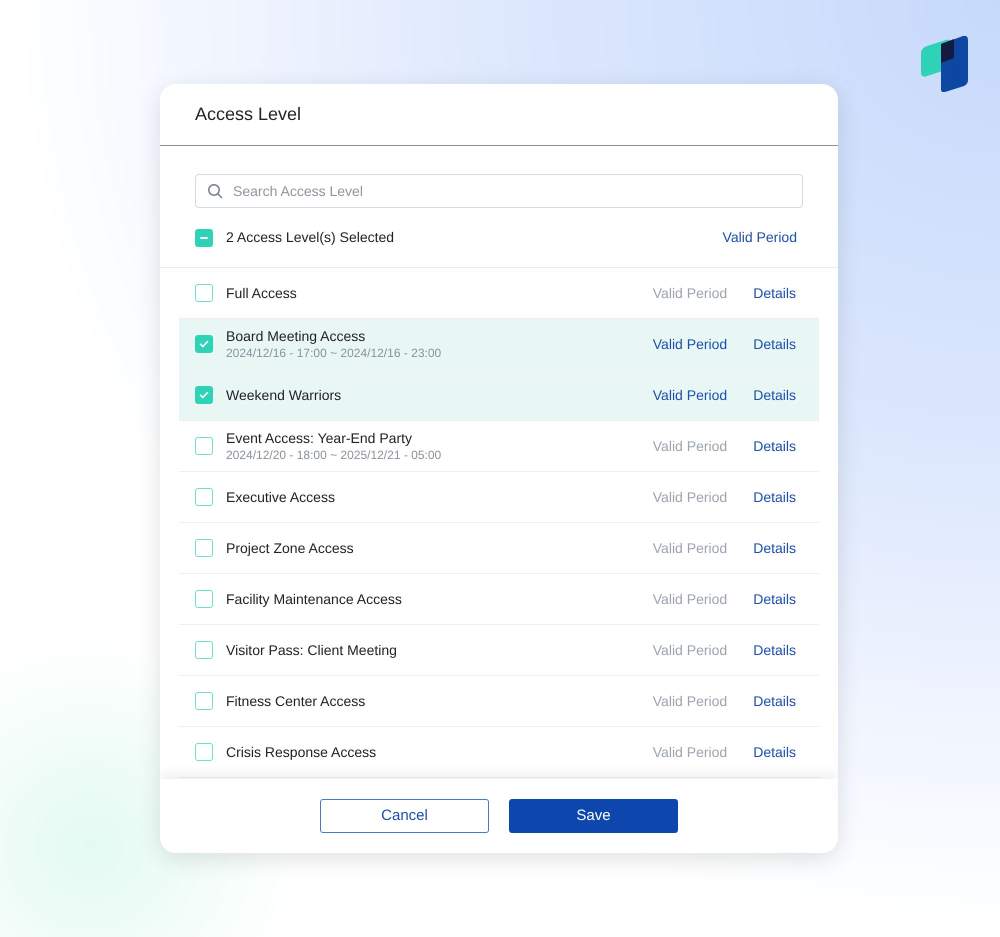 The width and height of the screenshot is (1000, 937). What do you see at coordinates (334, 455) in the screenshot?
I see `period-text: 2024/12/20 - 18:00 ~ 2025/12/21 - 05:00` at bounding box center [334, 455].